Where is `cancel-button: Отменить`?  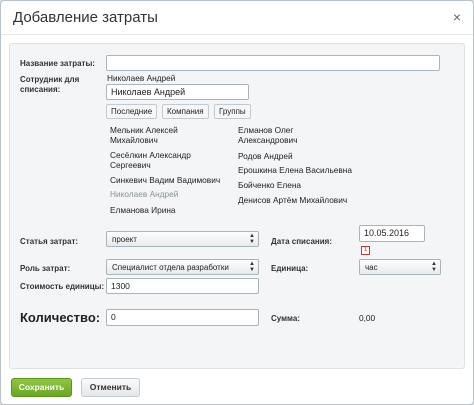
cancel-button: Отменить is located at coordinates (110, 387).